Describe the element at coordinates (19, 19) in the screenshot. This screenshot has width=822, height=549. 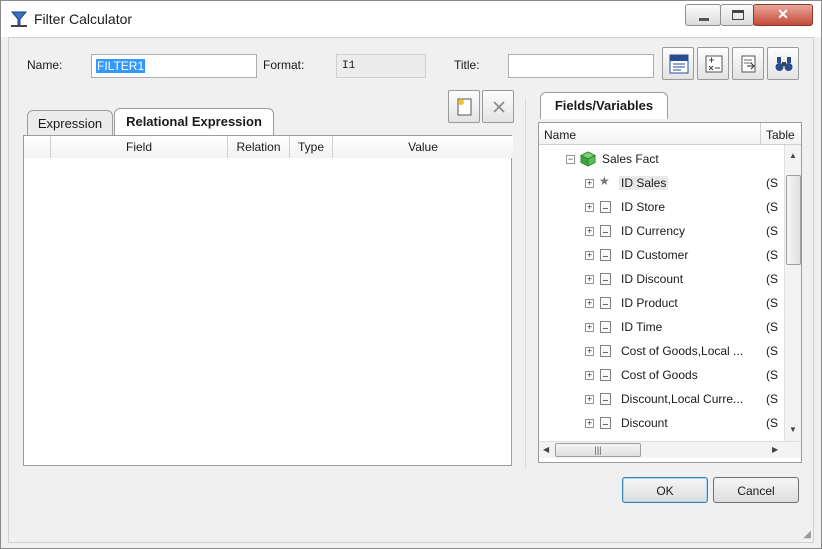
I see `filter-funnel-icon` at that location.